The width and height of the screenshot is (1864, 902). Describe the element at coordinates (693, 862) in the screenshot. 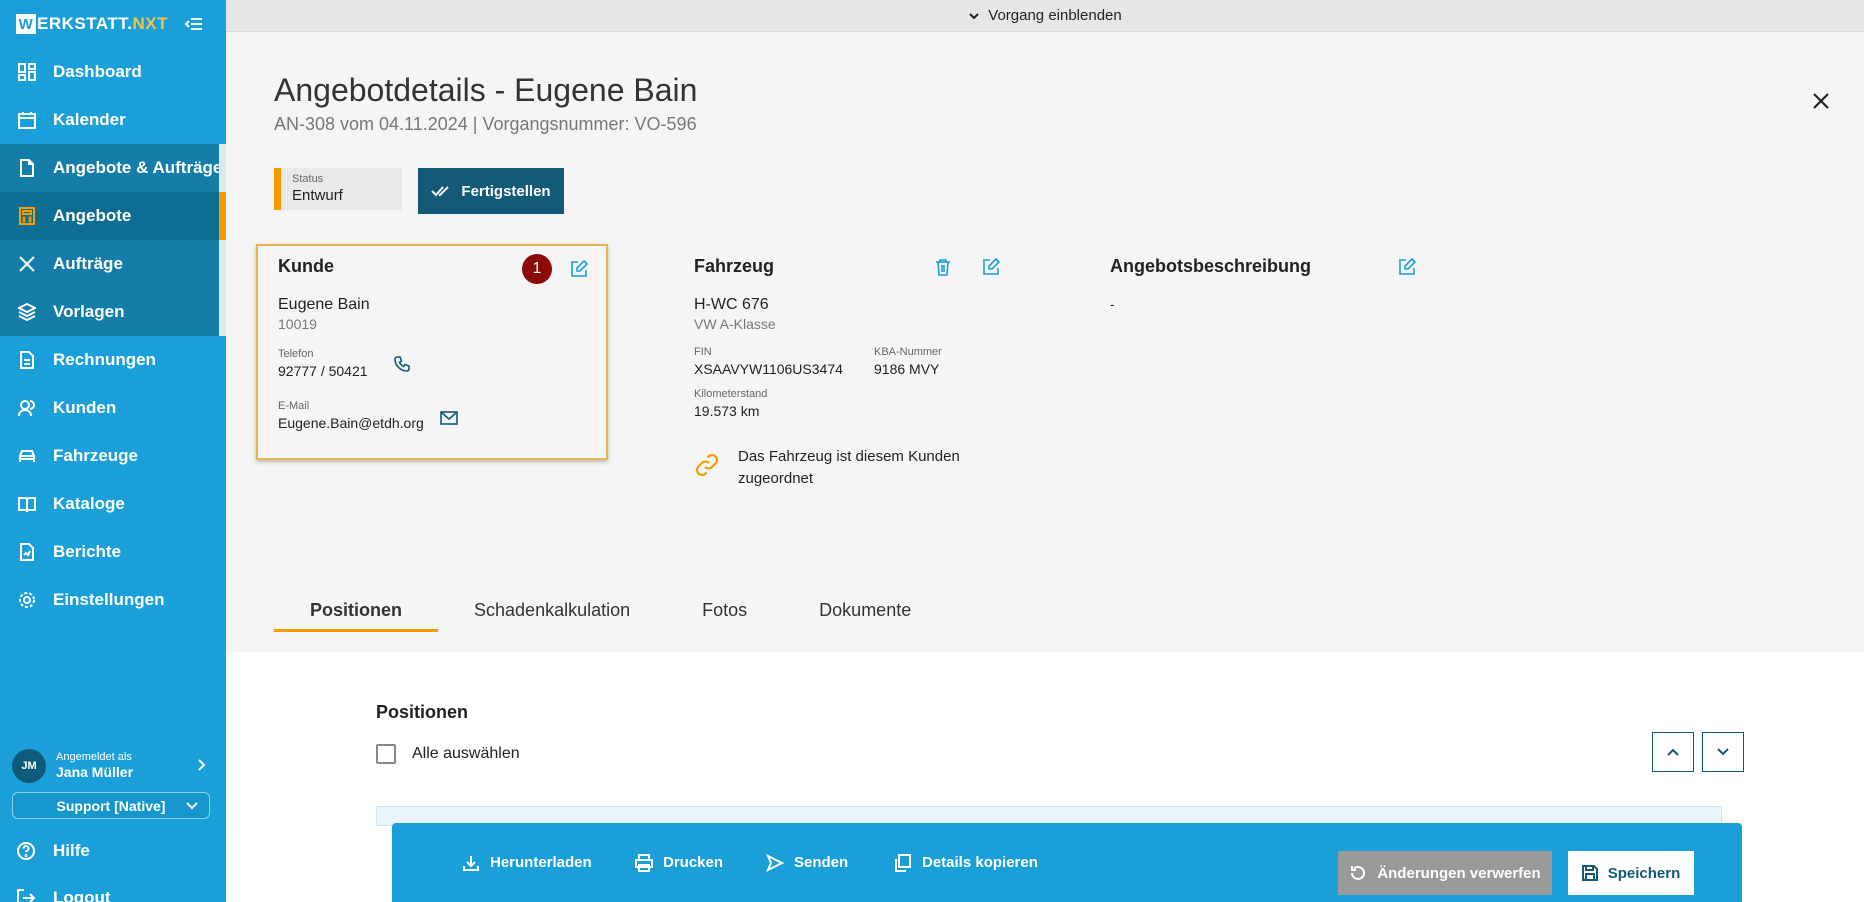

I see `print-label: Drucken` at that location.